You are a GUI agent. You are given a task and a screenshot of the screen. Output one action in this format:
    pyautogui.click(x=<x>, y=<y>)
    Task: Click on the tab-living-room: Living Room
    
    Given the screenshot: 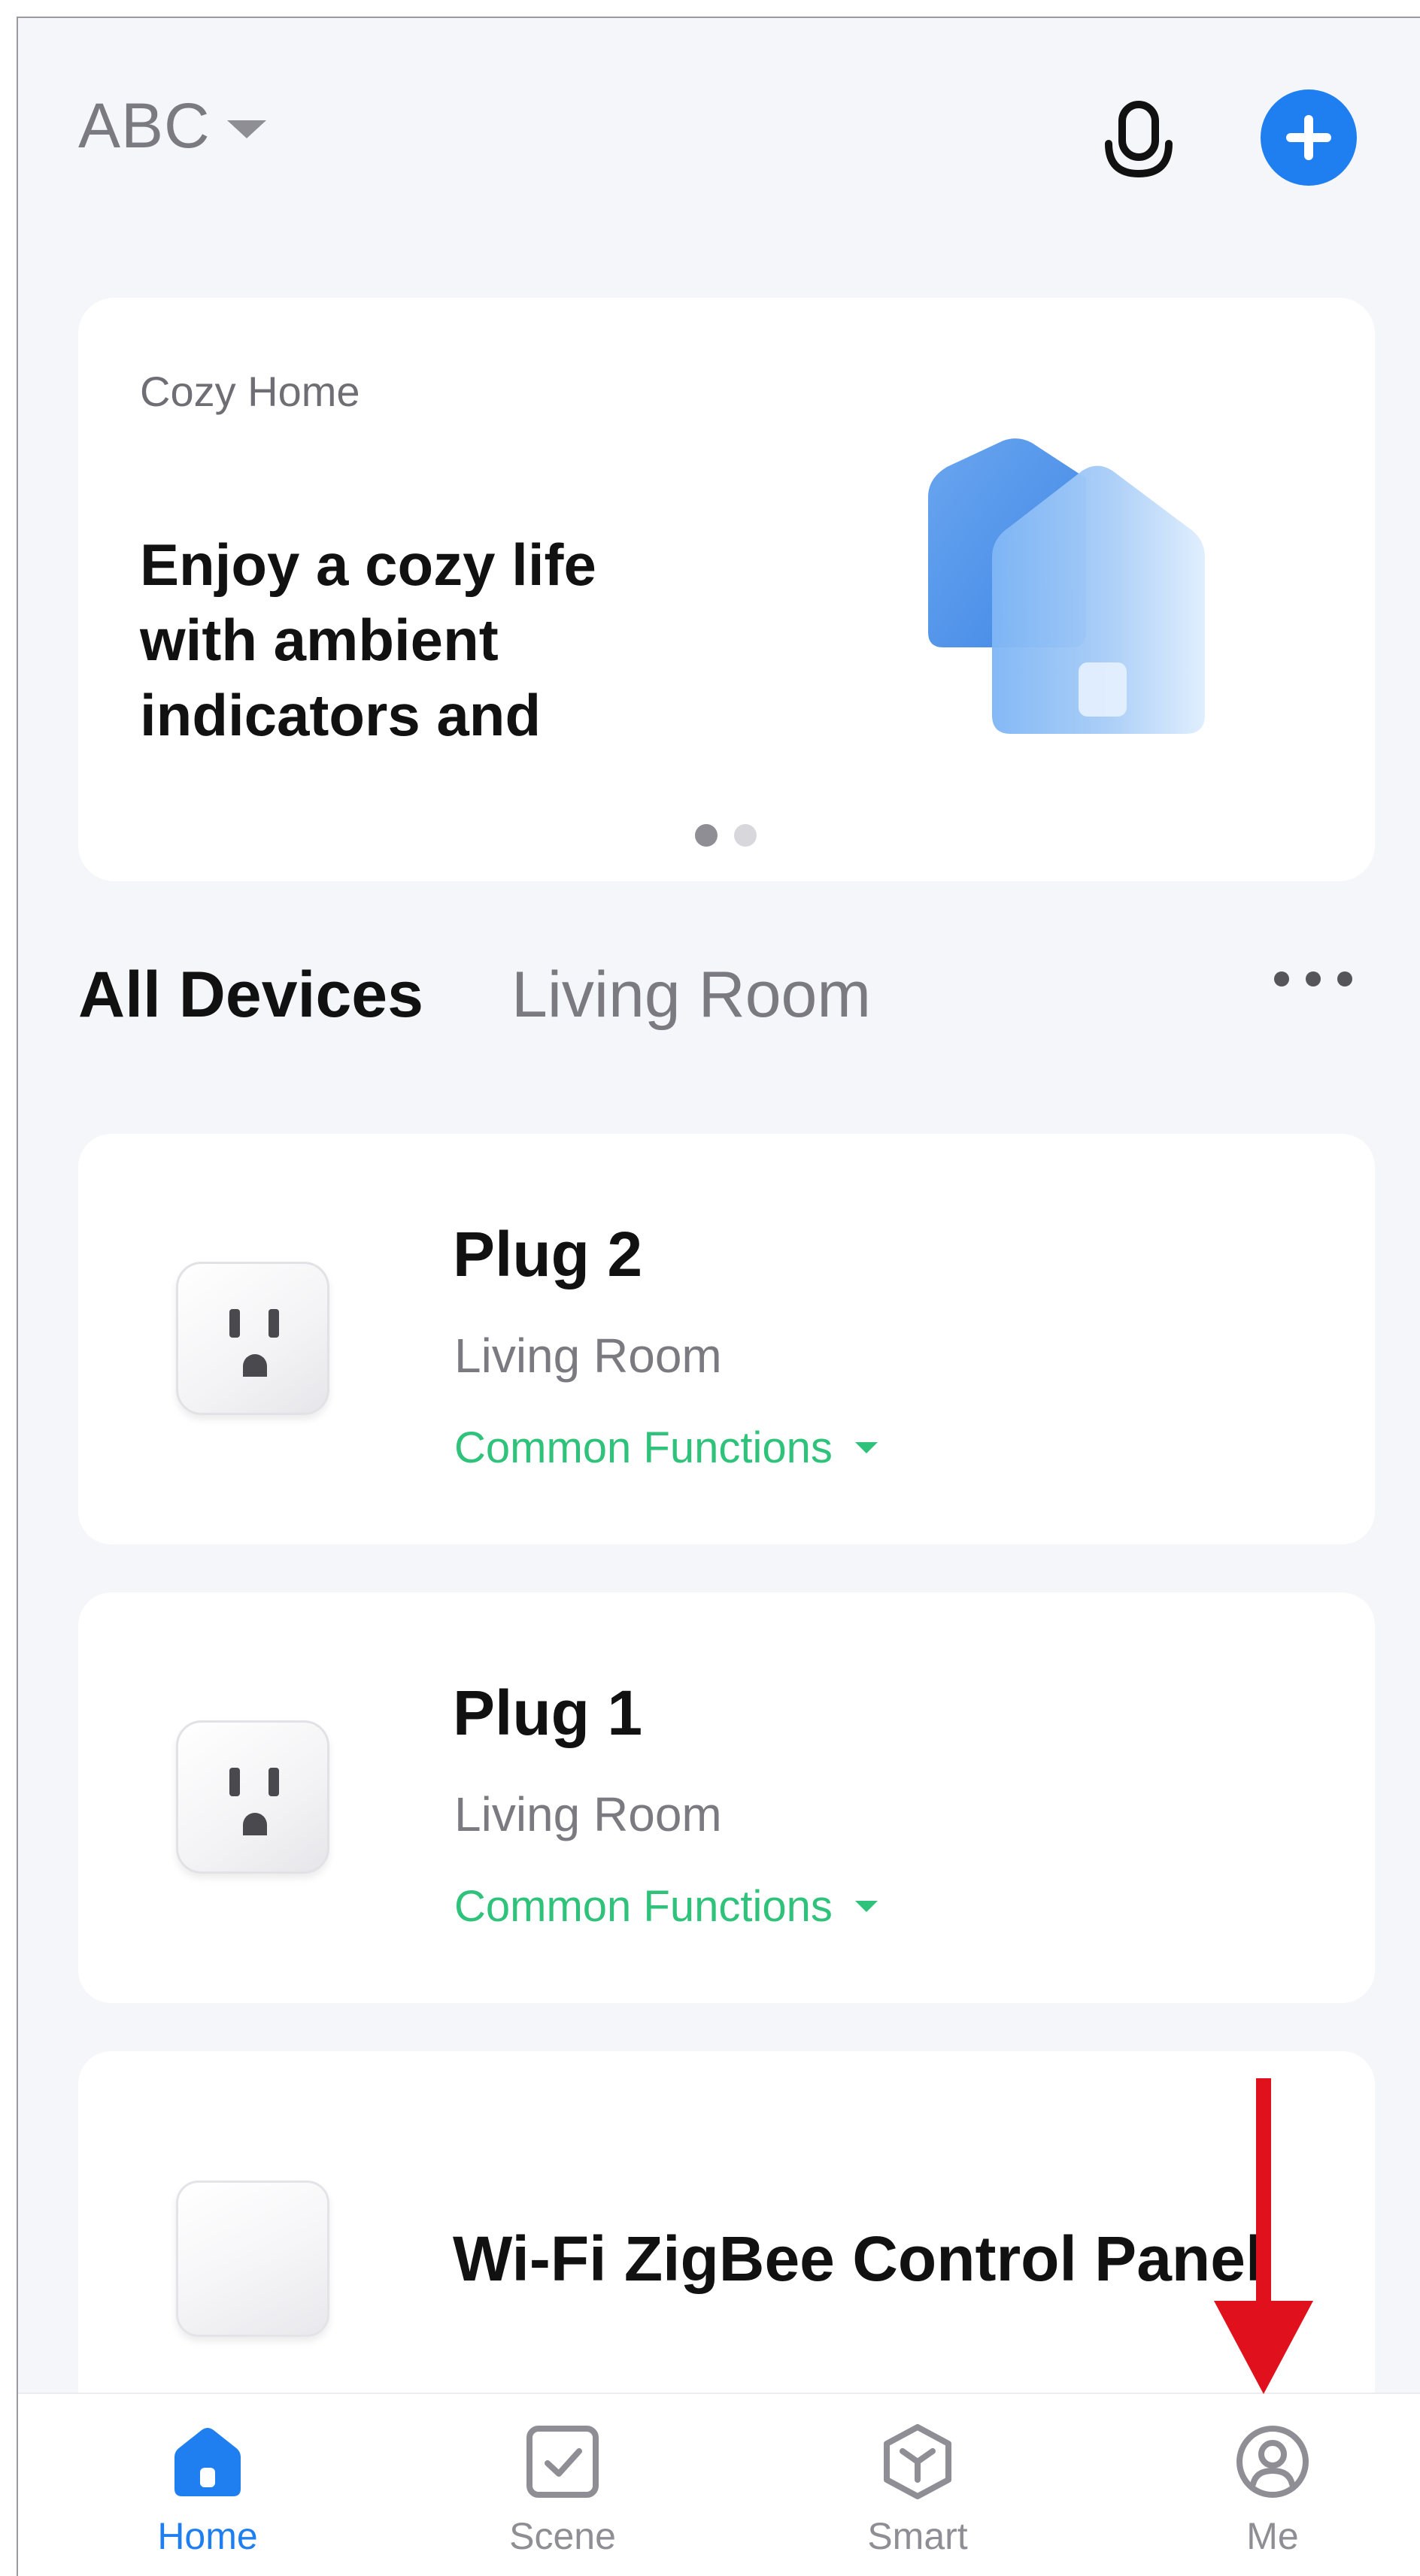 What is the action you would take?
    pyautogui.click(x=691, y=995)
    